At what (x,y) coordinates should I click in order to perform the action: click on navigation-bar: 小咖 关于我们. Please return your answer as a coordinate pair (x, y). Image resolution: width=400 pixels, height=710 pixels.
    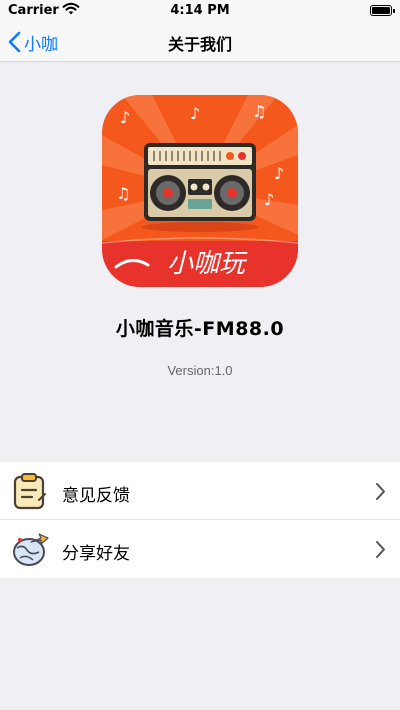
    Looking at the image, I should click on (200, 42).